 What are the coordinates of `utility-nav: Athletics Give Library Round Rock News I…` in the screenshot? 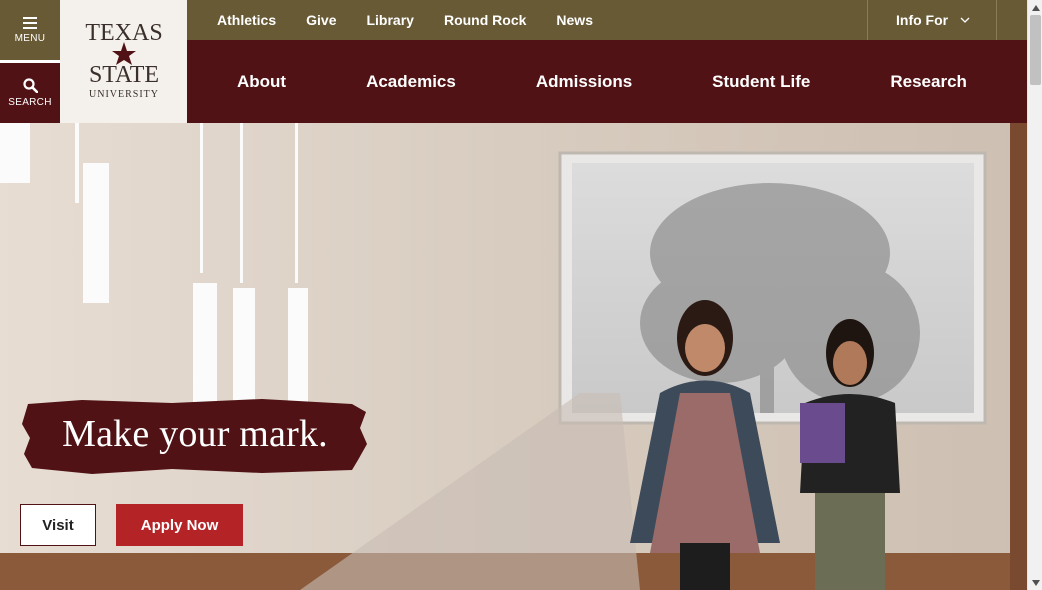 It's located at (607, 20).